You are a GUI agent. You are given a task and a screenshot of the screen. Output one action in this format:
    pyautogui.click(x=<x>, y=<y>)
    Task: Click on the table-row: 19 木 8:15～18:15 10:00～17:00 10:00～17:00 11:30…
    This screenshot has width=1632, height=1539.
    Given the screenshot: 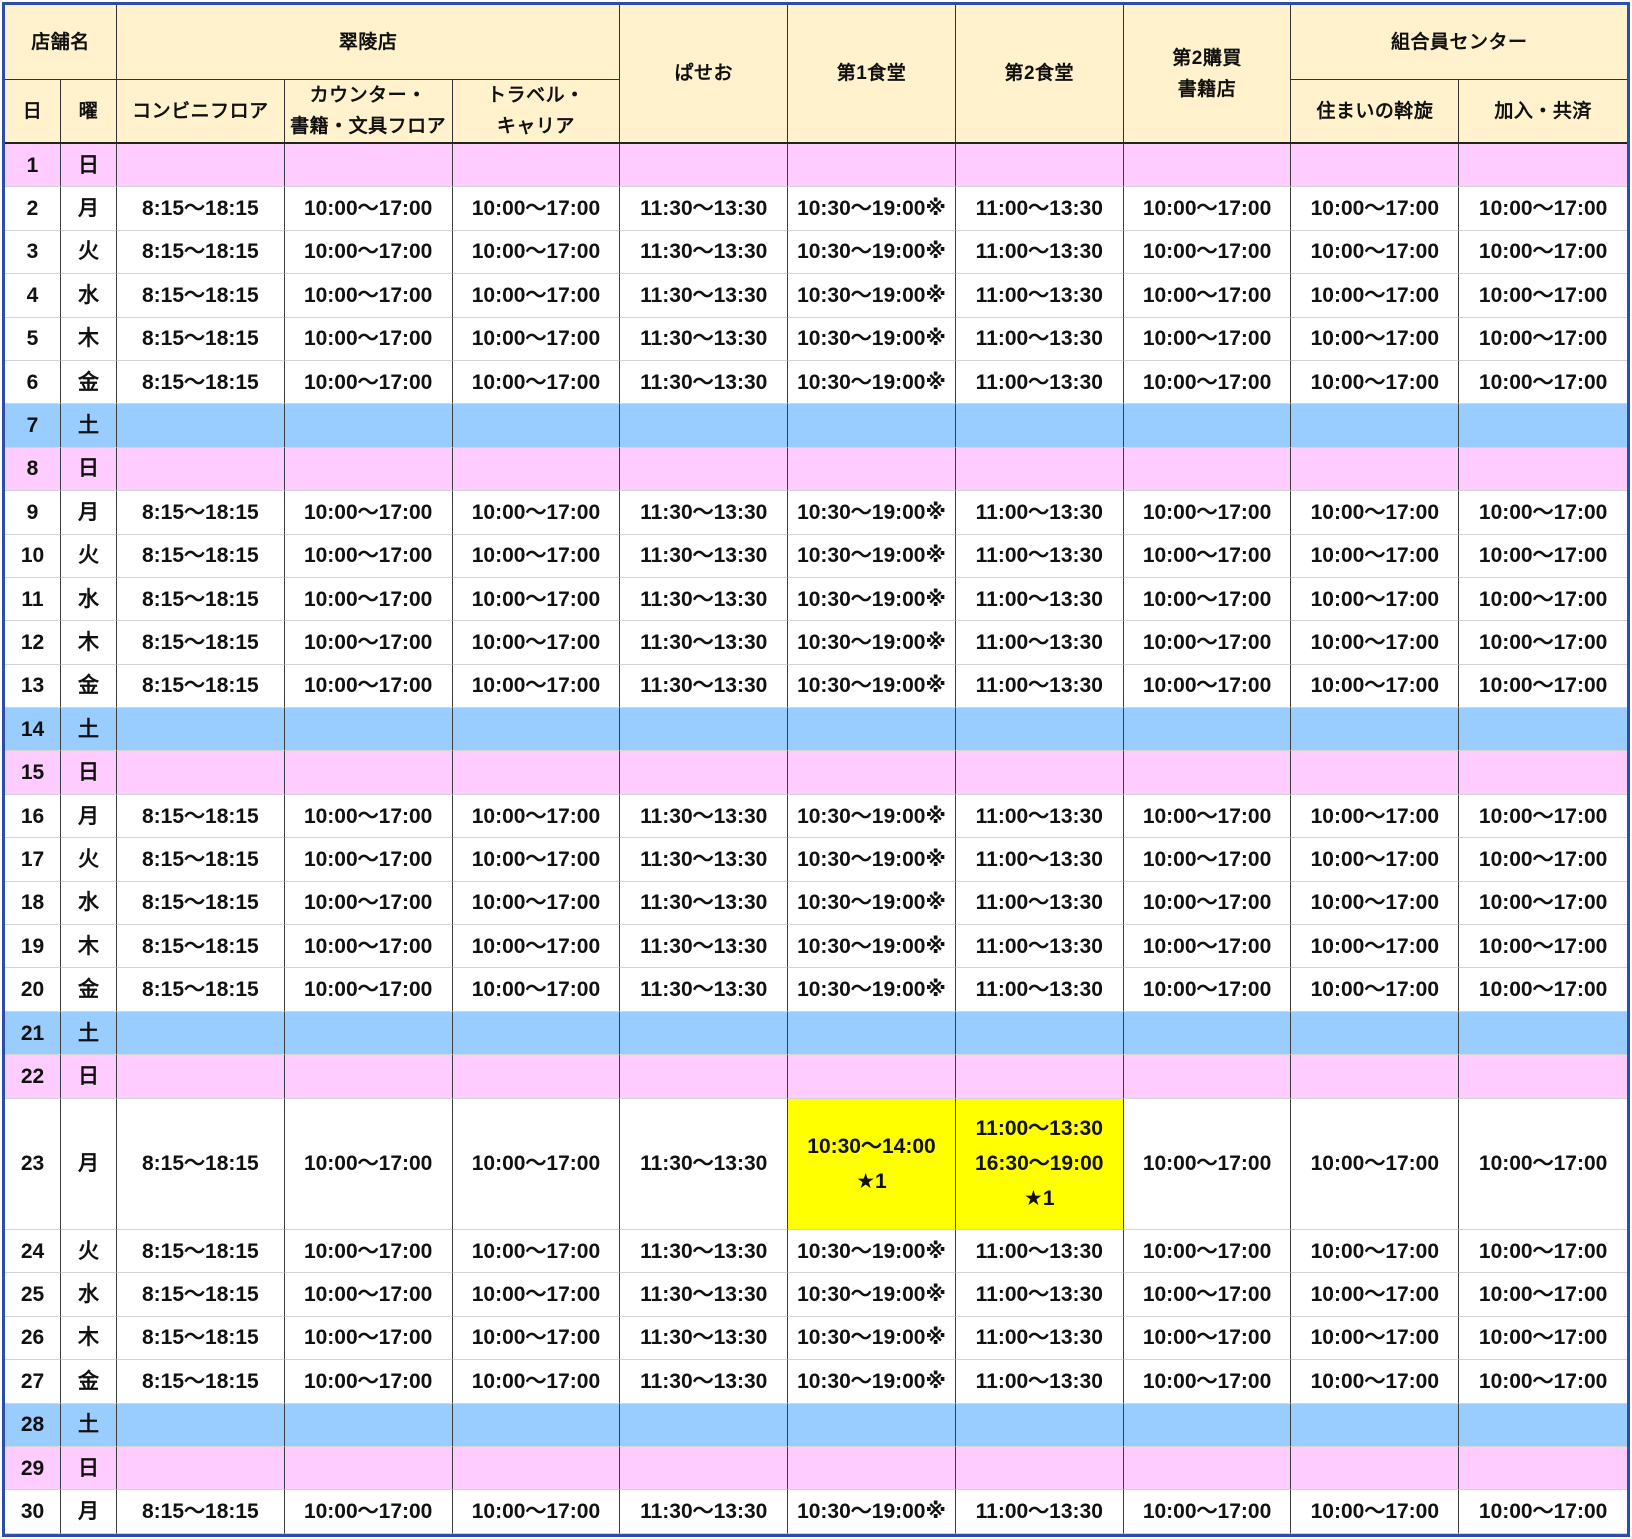 What is the action you would take?
    pyautogui.click(x=816, y=947)
    